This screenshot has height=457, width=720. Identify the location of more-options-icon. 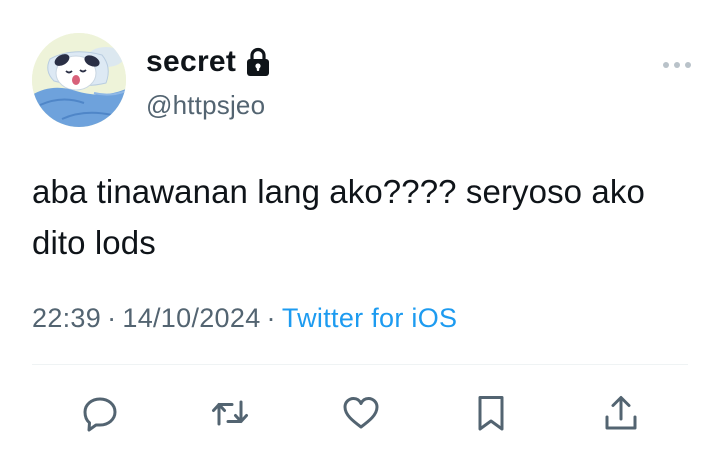
(677, 65).